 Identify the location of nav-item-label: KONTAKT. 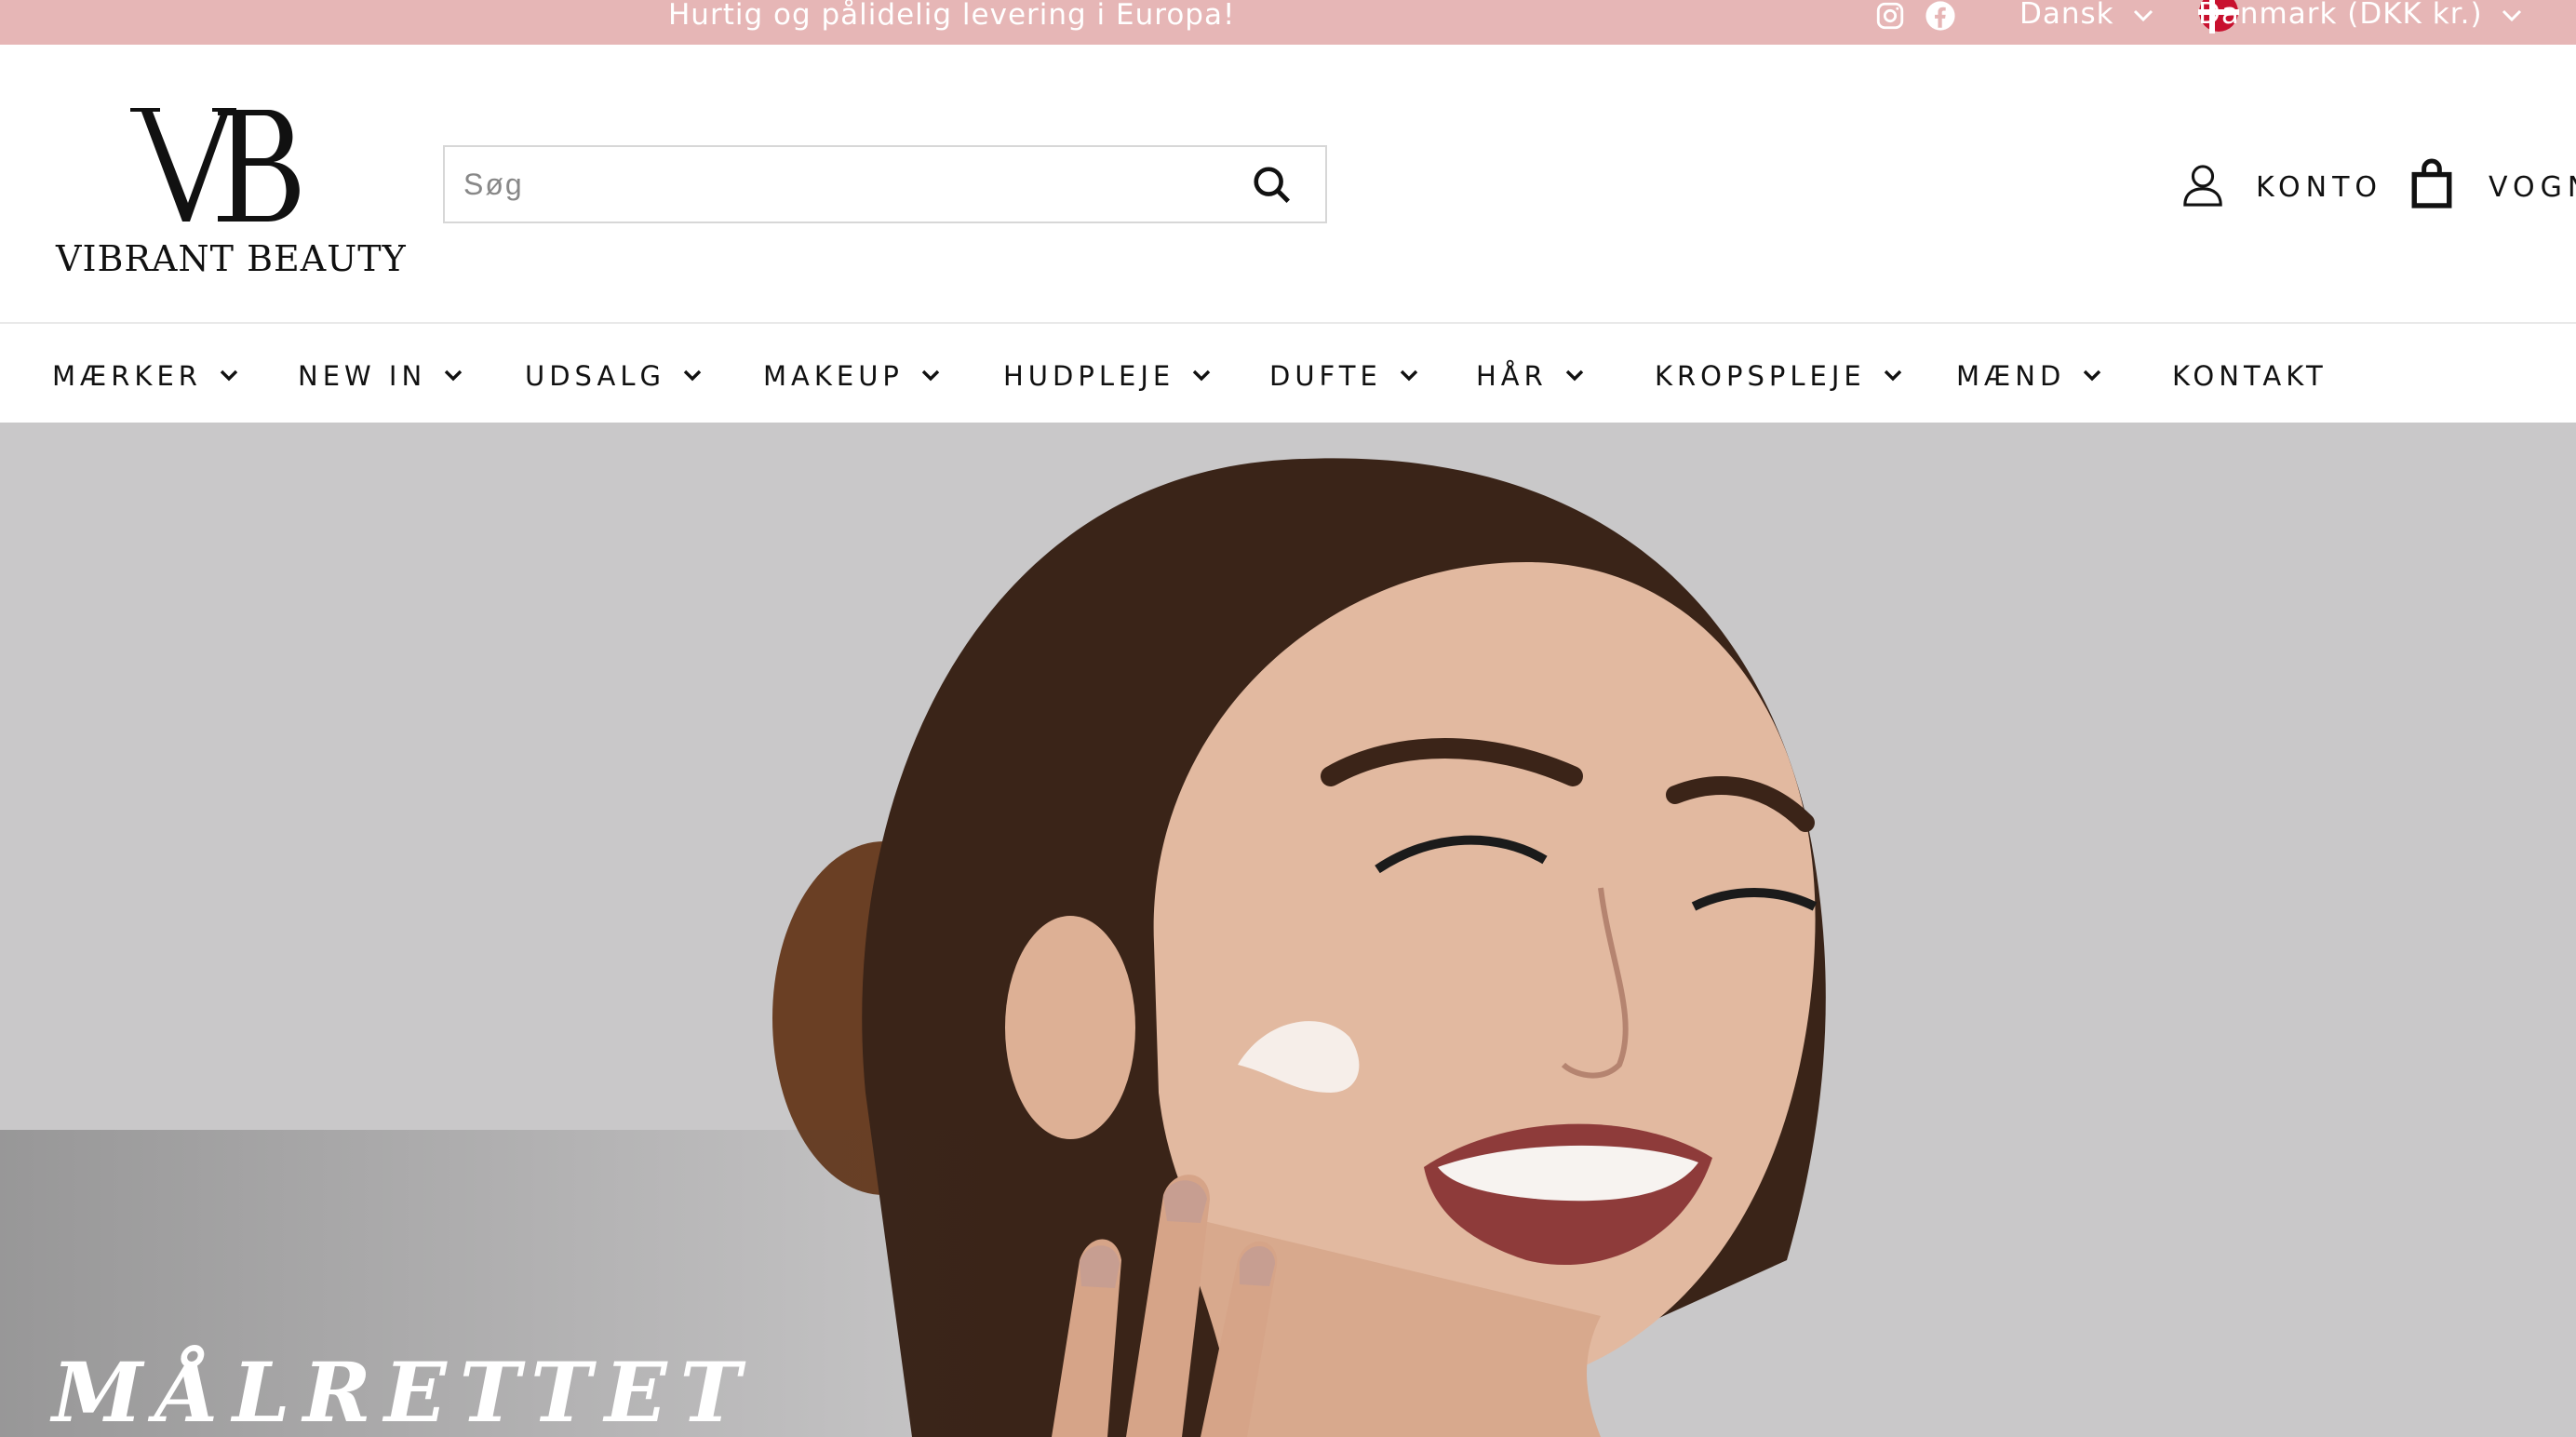
(2250, 376).